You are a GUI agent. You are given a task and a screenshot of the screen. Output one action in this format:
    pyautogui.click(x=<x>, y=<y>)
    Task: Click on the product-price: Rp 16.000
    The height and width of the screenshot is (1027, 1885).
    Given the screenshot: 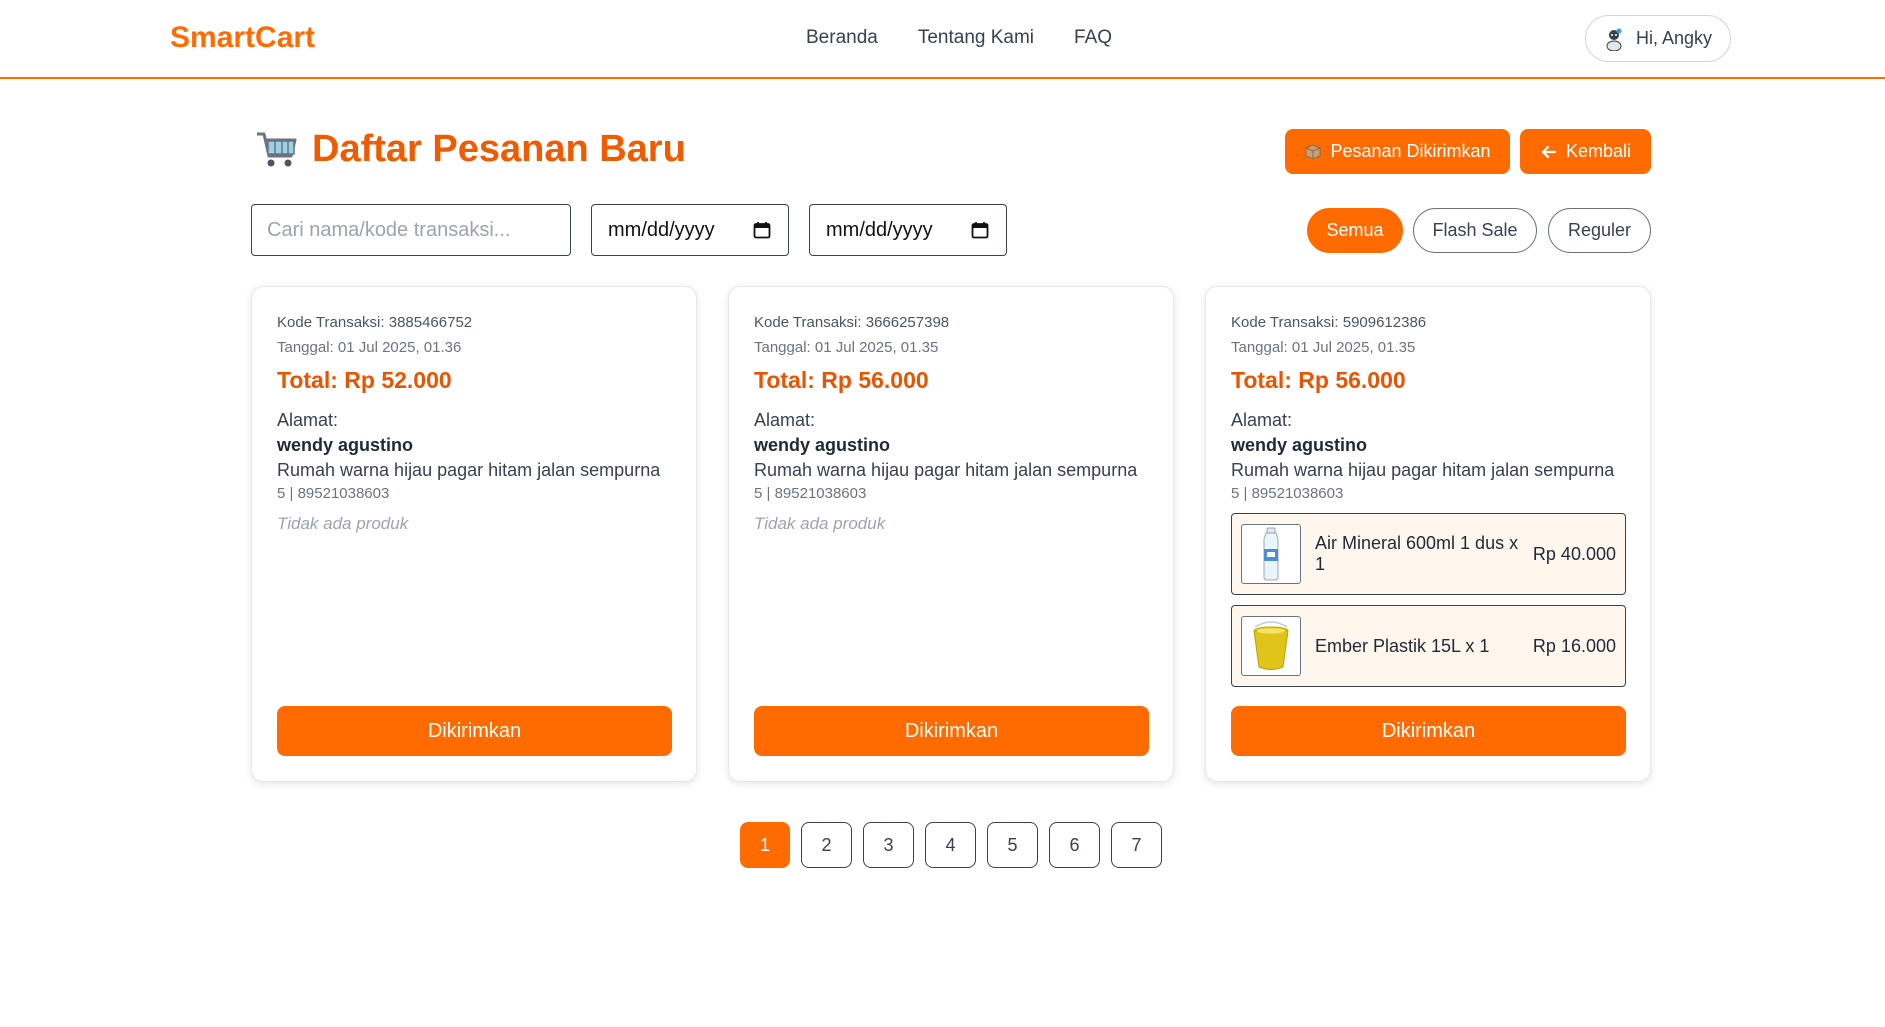 What is the action you would take?
    pyautogui.click(x=1574, y=645)
    